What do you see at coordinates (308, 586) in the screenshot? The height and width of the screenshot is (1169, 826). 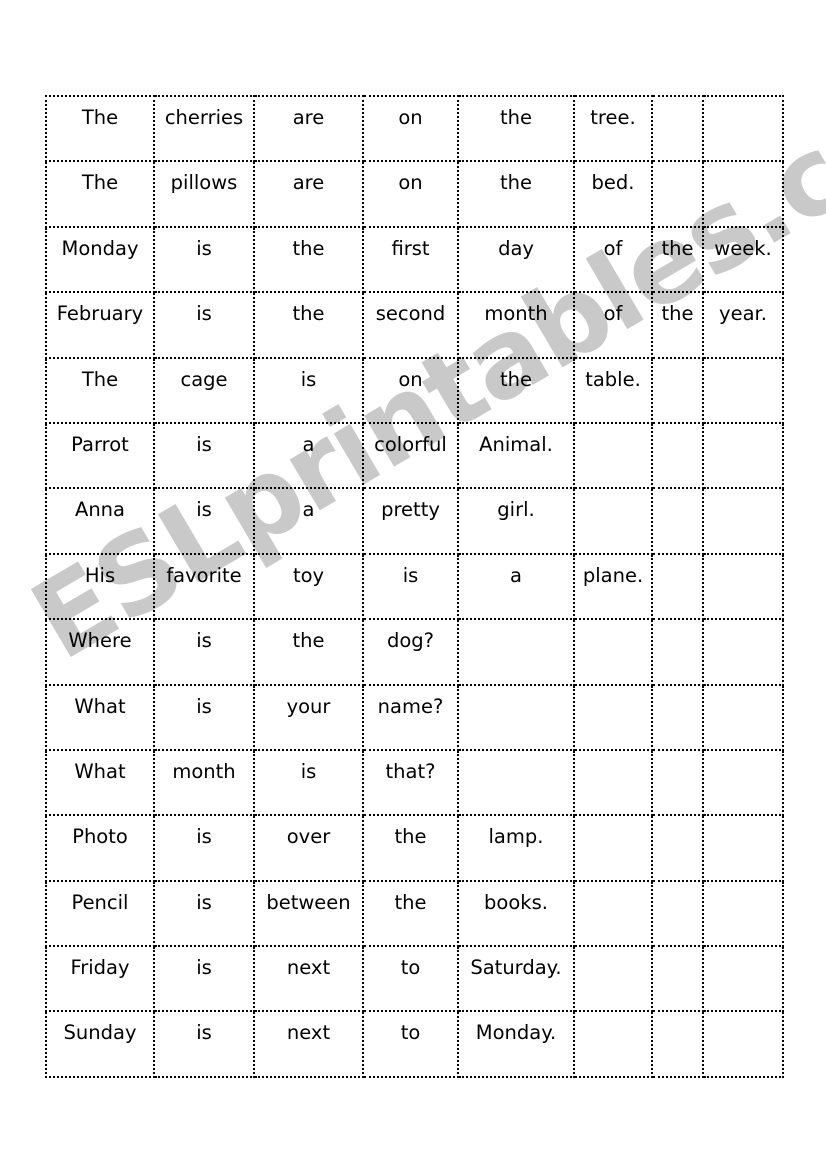 I see `word-cell: toy` at bounding box center [308, 586].